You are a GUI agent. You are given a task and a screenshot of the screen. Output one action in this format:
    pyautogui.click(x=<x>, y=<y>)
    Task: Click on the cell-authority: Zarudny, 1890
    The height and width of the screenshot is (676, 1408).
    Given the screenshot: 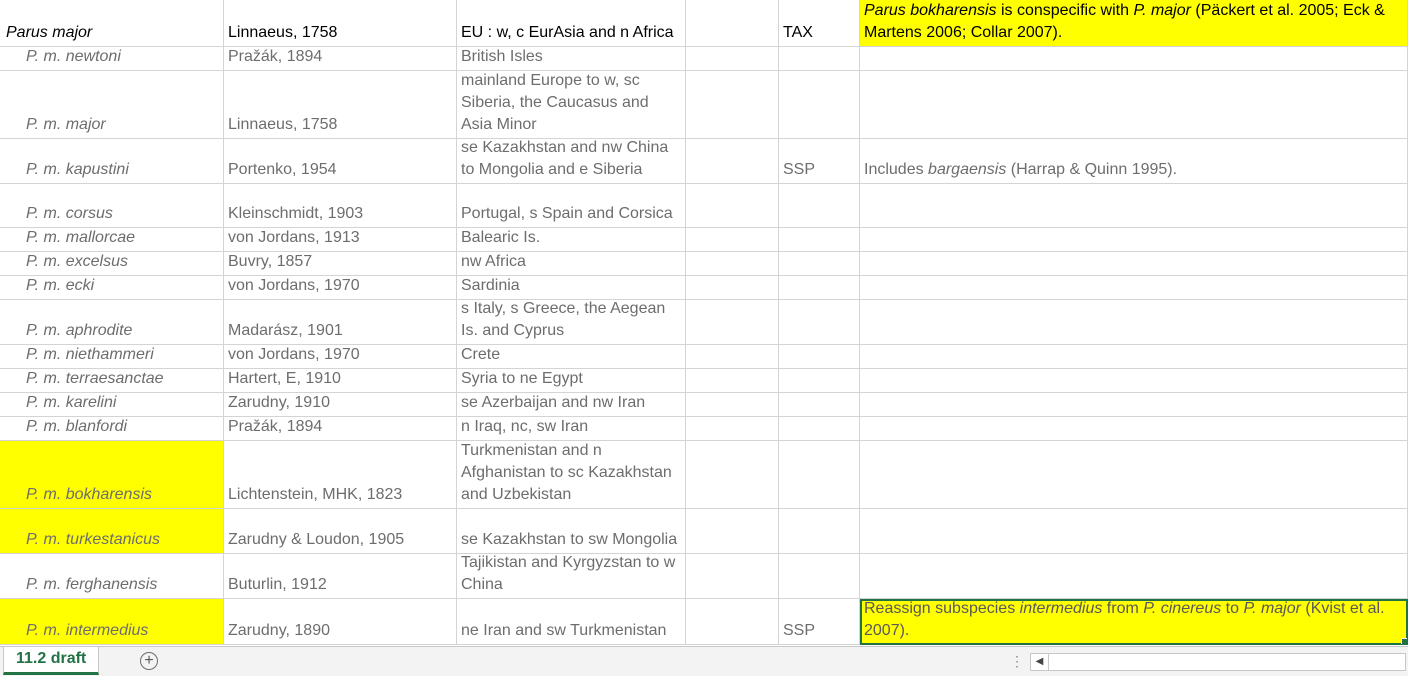 What is the action you would take?
    pyautogui.click(x=340, y=622)
    